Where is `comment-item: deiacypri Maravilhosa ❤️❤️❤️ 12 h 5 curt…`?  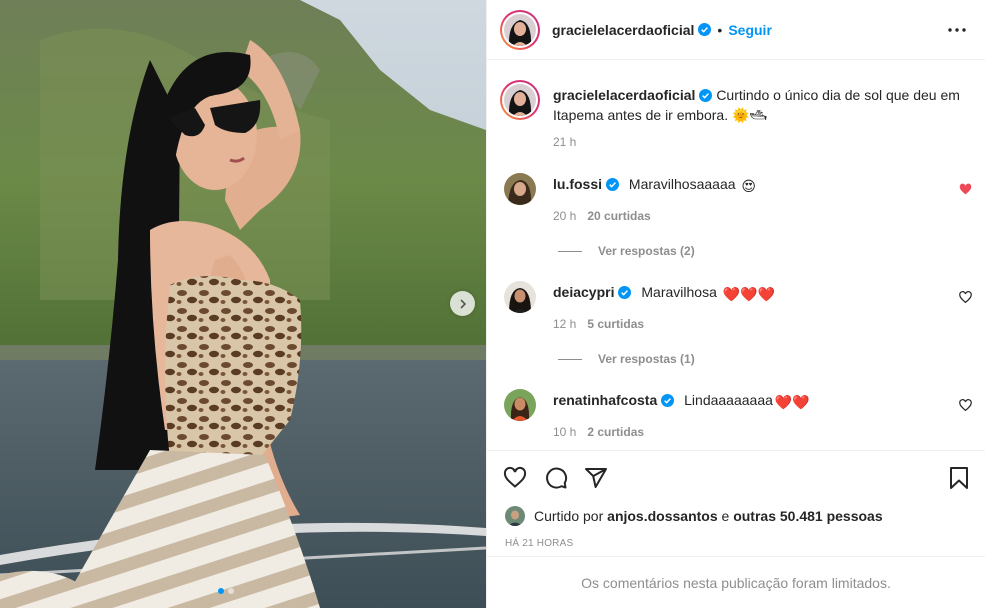 comment-item: deiacypri Maravilhosa ❤️❤️❤️ 12 h 5 curt… is located at coordinates (736, 323).